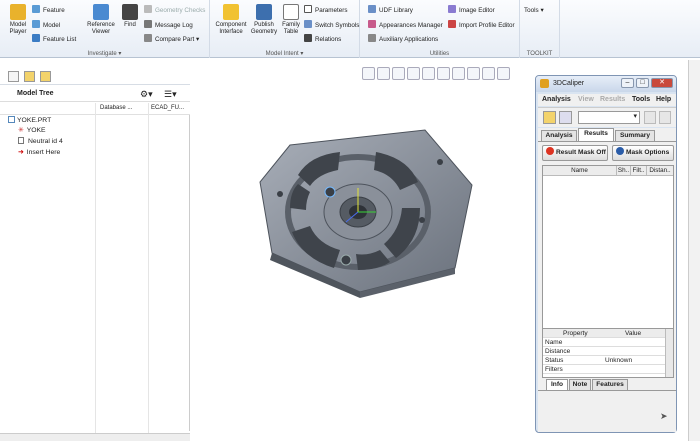  Describe the element at coordinates (390, 10) in the screenshot. I see `udf-library-button: UDF Library` at that location.